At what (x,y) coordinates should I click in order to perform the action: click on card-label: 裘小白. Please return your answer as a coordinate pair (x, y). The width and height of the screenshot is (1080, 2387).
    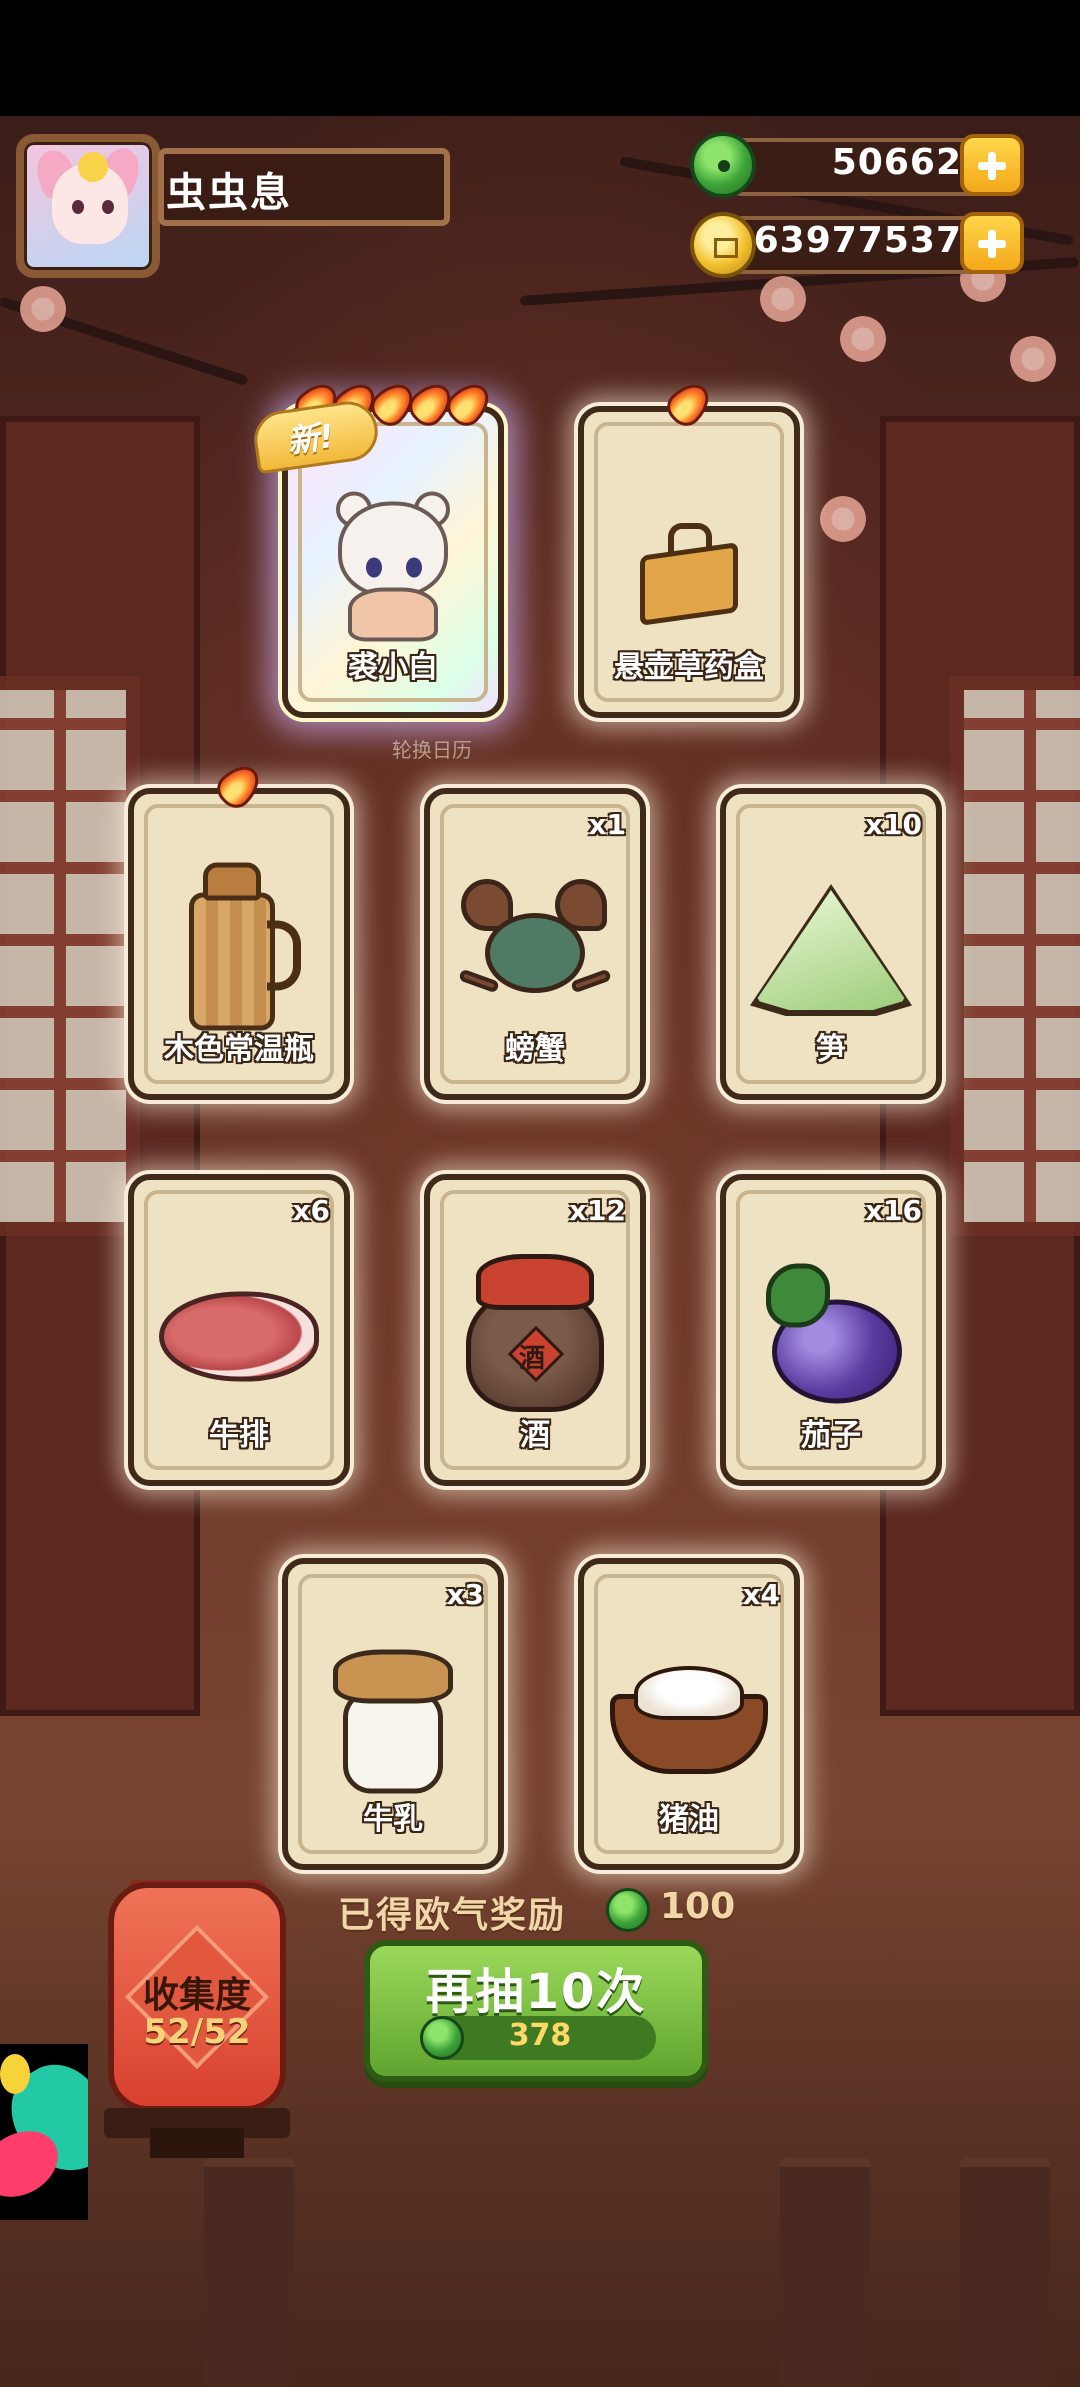
    Looking at the image, I should click on (393, 667).